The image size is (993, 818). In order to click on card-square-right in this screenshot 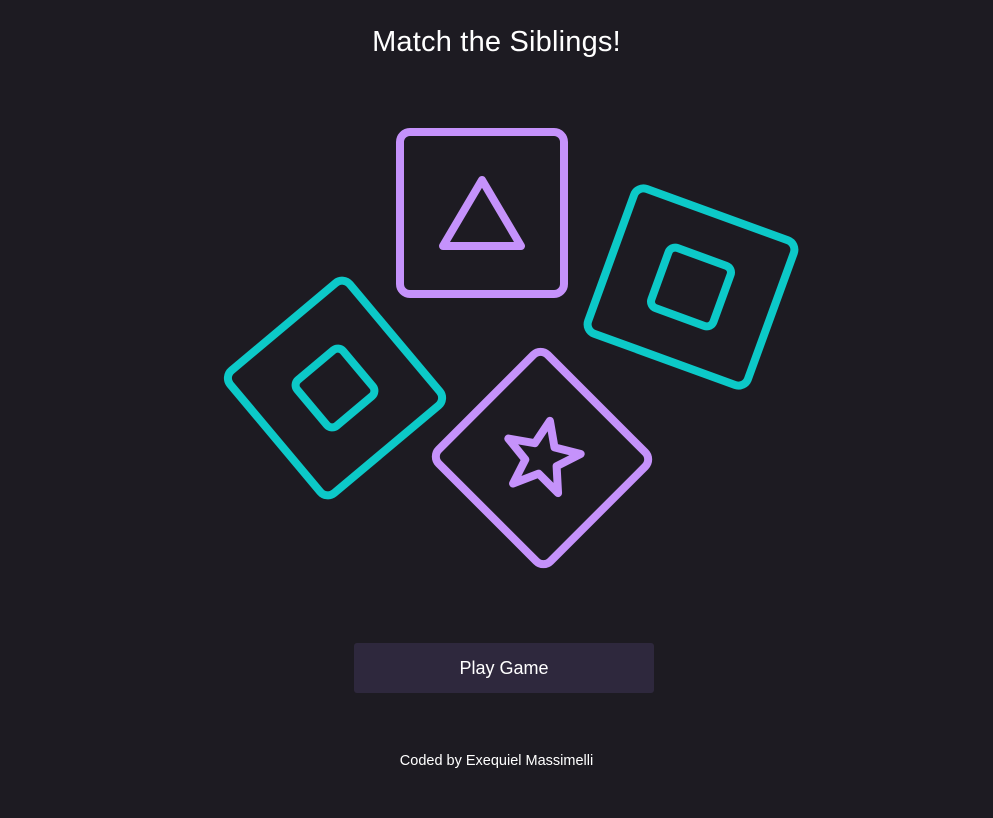, I will do `click(691, 287)`.